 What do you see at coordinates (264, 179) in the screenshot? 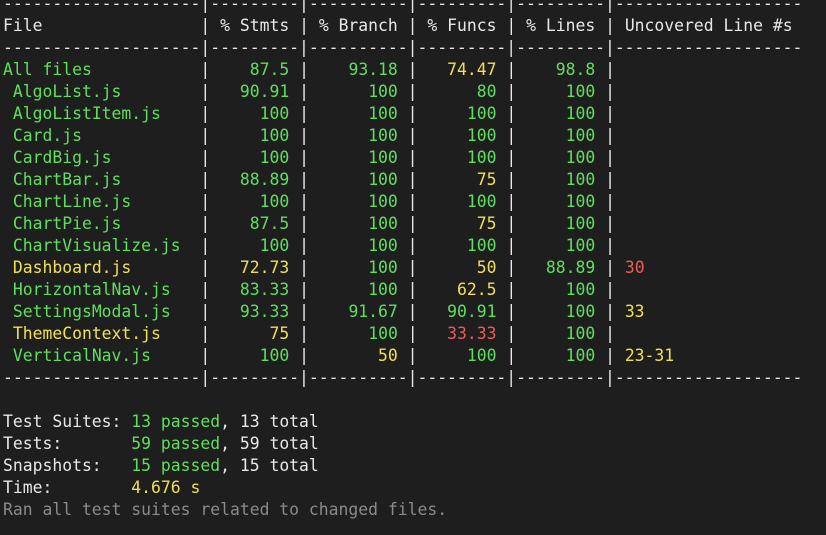
I see `cell-stmts: 88.89` at bounding box center [264, 179].